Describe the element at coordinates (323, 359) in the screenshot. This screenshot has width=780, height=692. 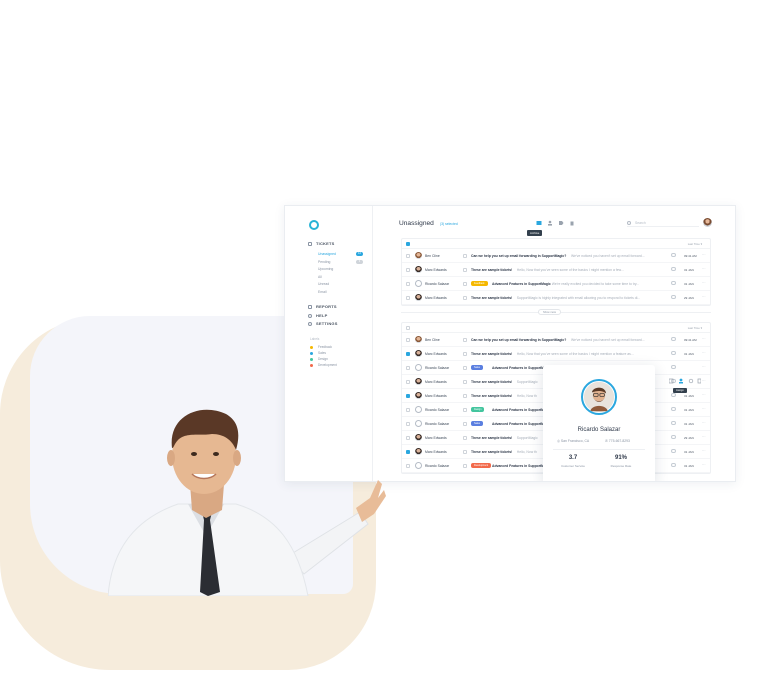
I see `label-design: Design` at that location.